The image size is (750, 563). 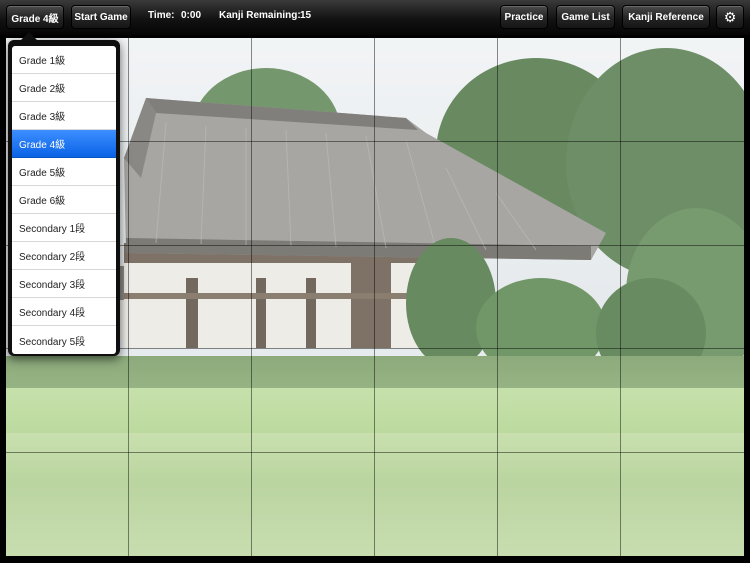 I want to click on grade-option: Grade 6級, so click(x=64, y=200).